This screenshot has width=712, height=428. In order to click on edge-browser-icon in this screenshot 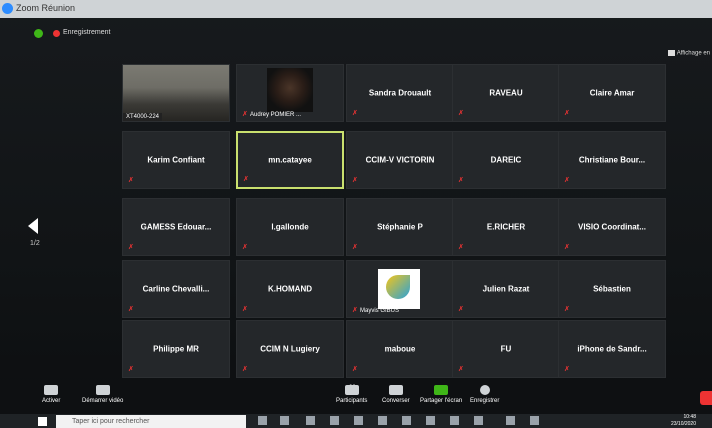, I will do `click(334, 420)`.